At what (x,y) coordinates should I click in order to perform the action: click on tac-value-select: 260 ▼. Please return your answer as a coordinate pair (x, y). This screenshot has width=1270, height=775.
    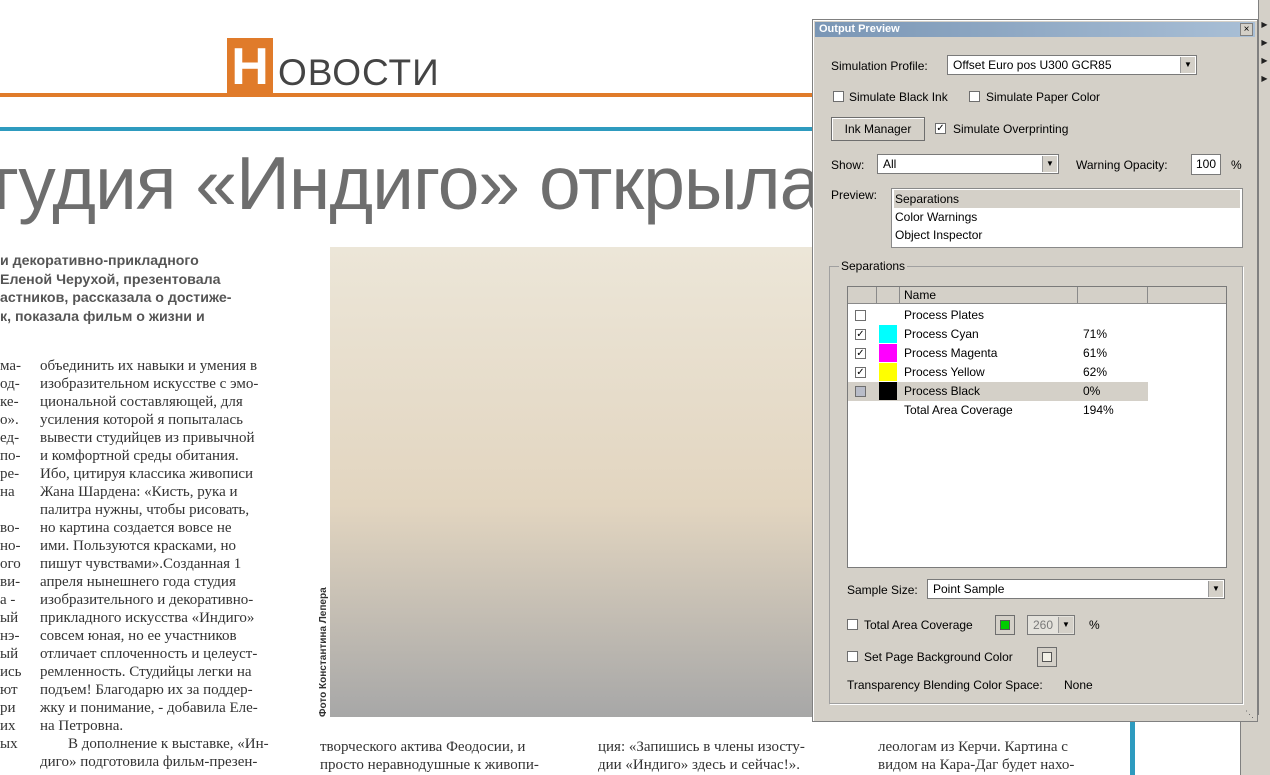
    Looking at the image, I should click on (1051, 625).